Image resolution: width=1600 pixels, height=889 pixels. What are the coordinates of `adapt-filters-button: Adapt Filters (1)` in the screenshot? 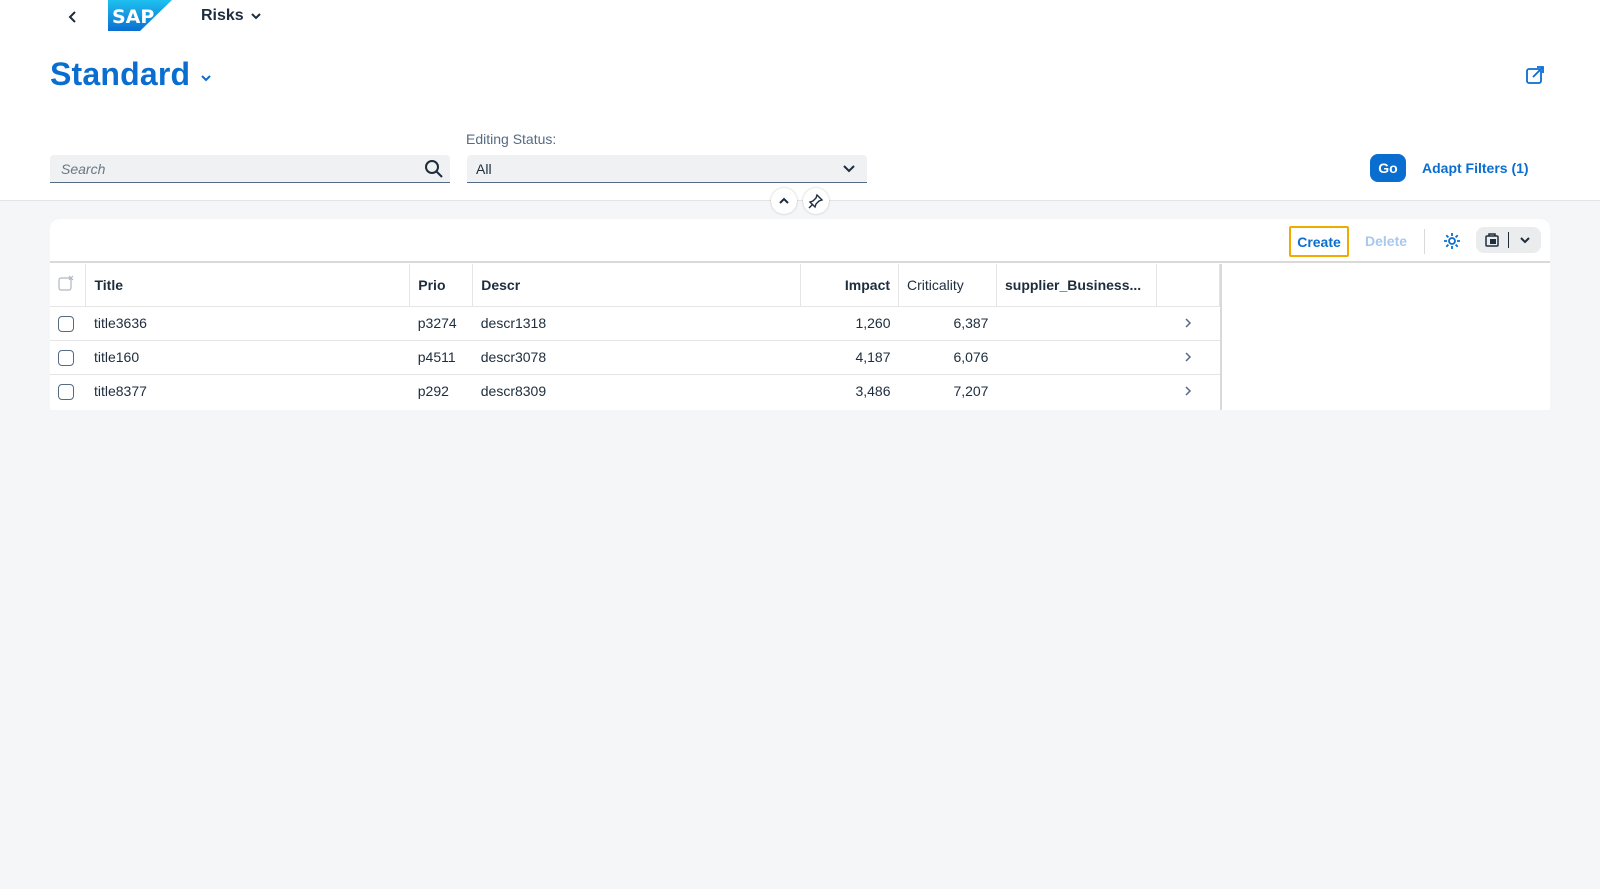 It's located at (1475, 168).